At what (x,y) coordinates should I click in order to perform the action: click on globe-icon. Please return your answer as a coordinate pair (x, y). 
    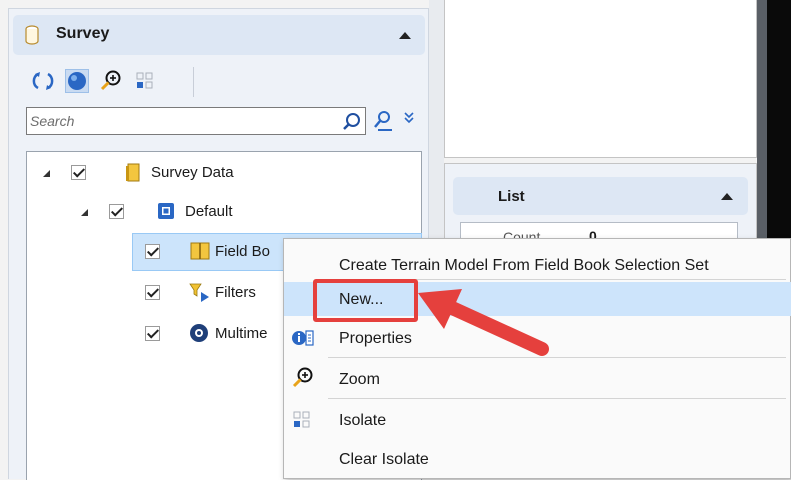
    Looking at the image, I should click on (77, 81).